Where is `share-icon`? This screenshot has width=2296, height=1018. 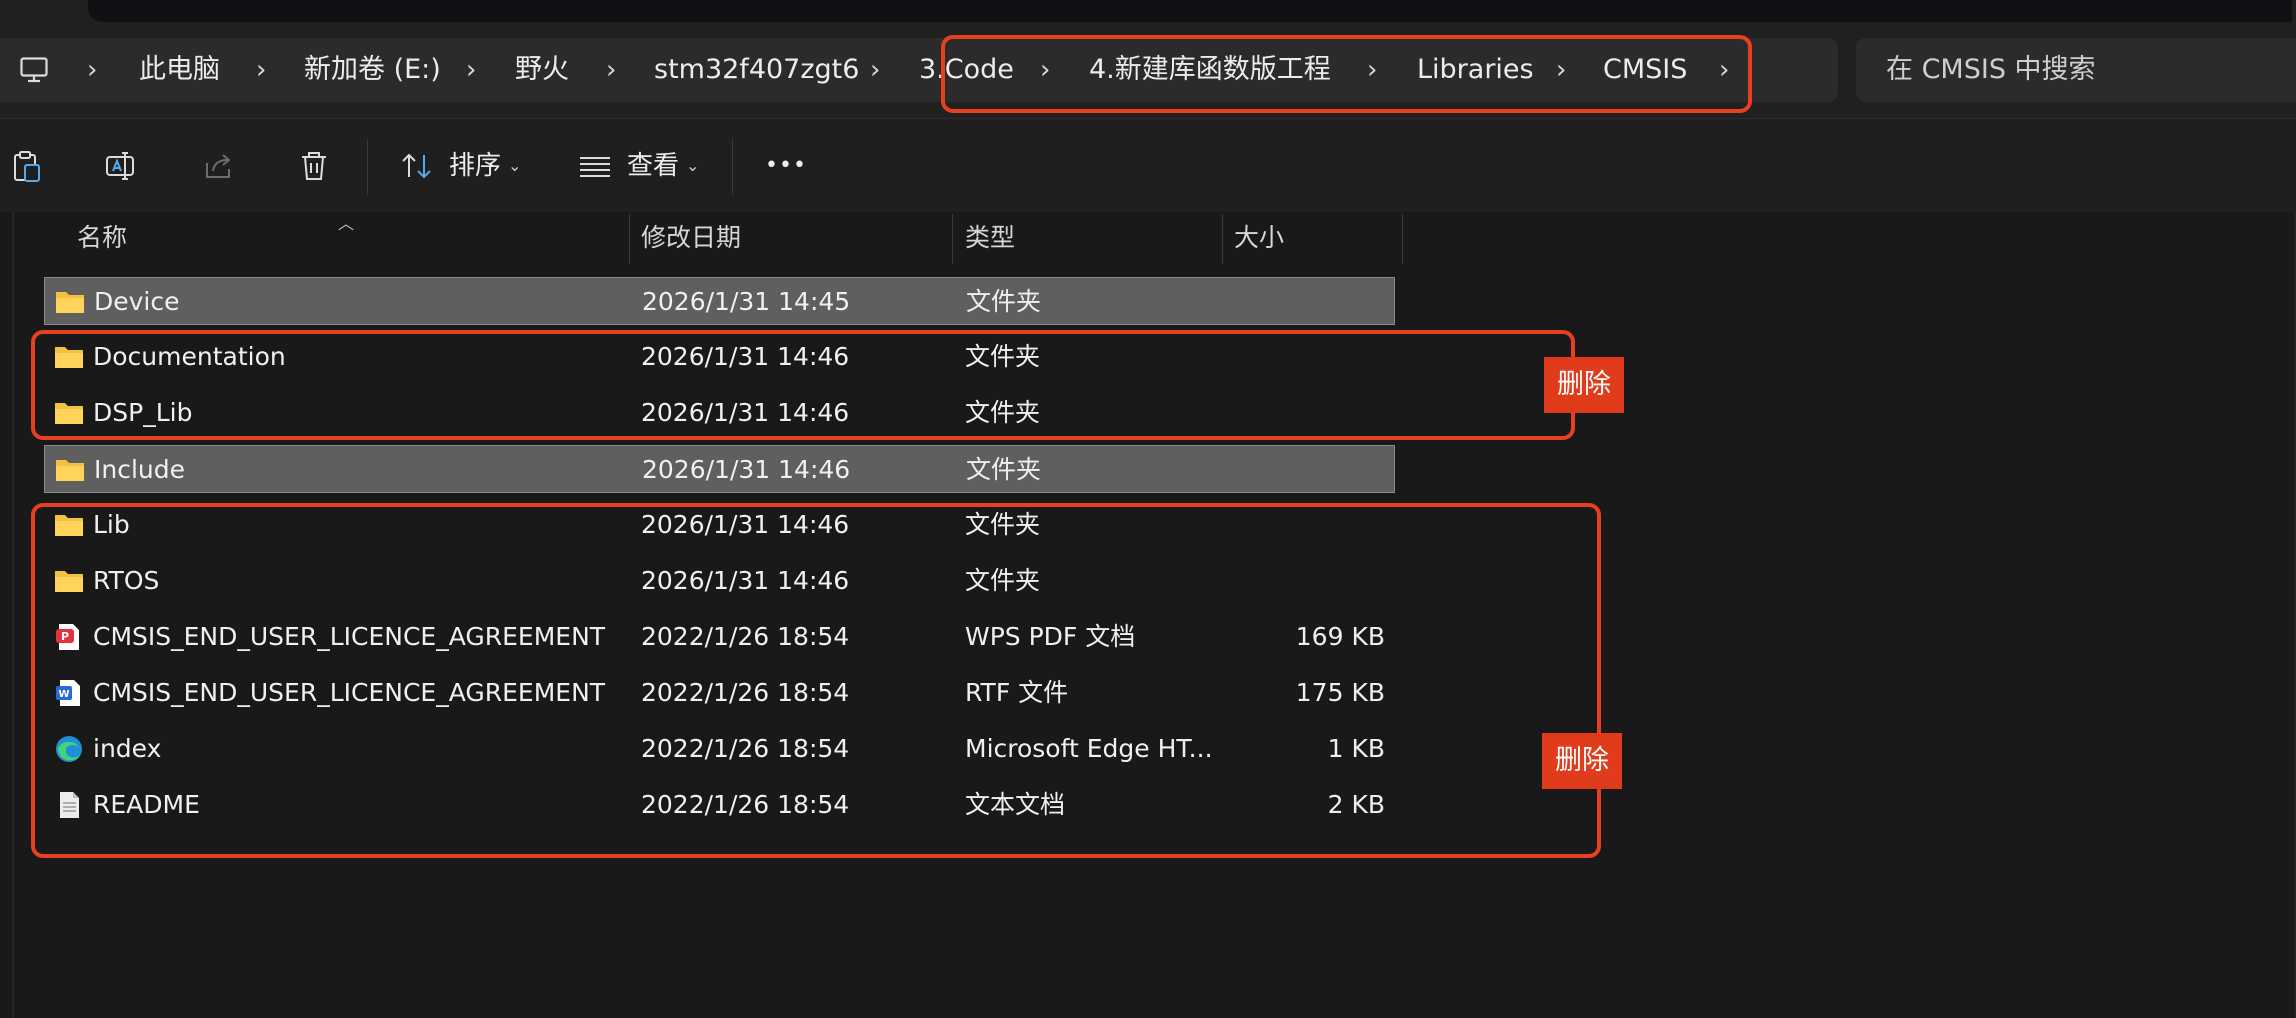
share-icon is located at coordinates (219, 166).